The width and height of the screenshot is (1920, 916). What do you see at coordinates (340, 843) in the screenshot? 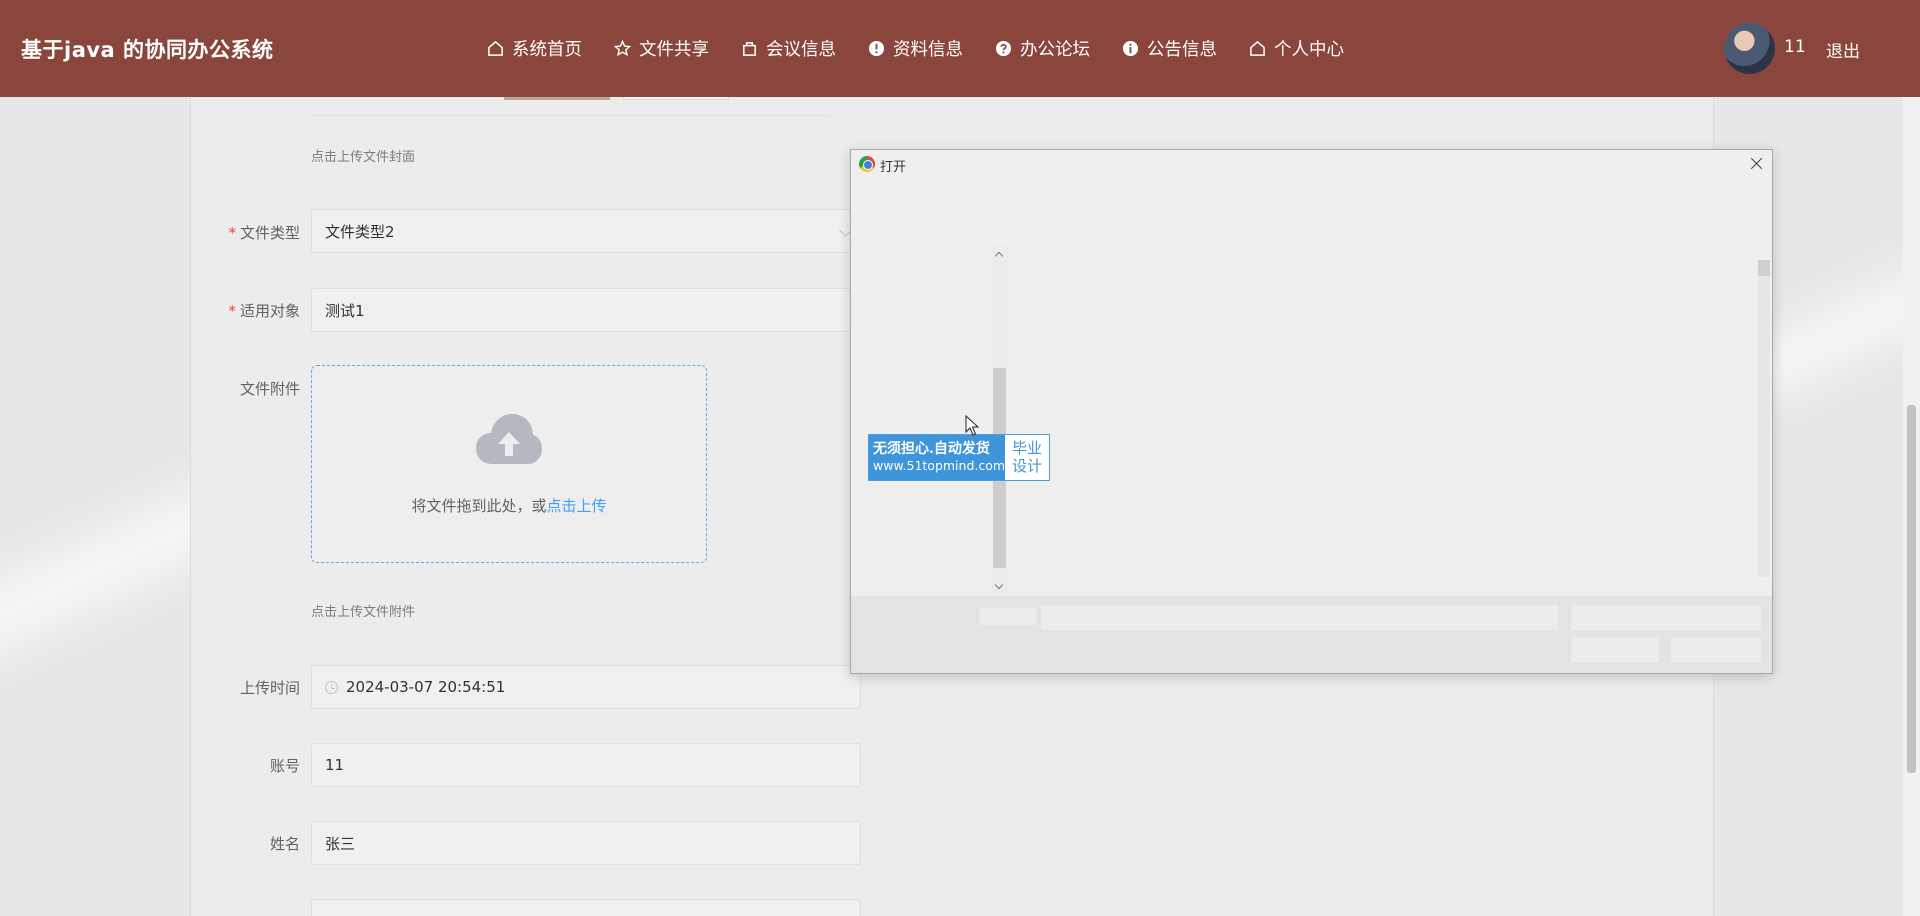
I see `name-value: 张三` at bounding box center [340, 843].